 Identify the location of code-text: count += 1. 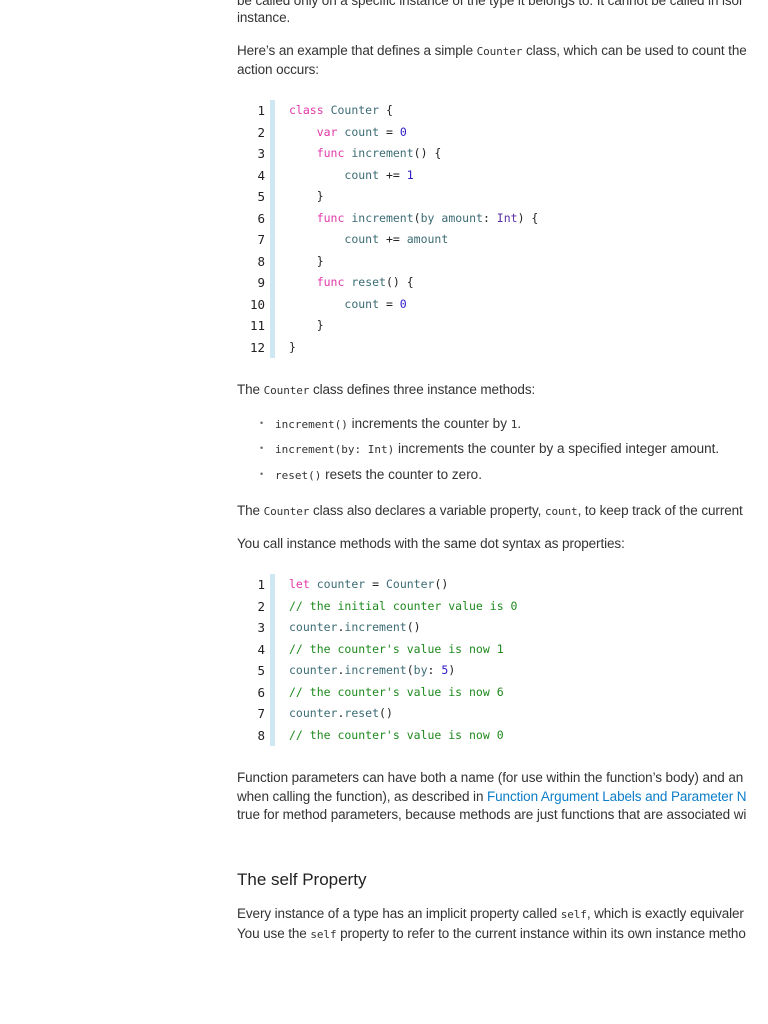
(351, 176).